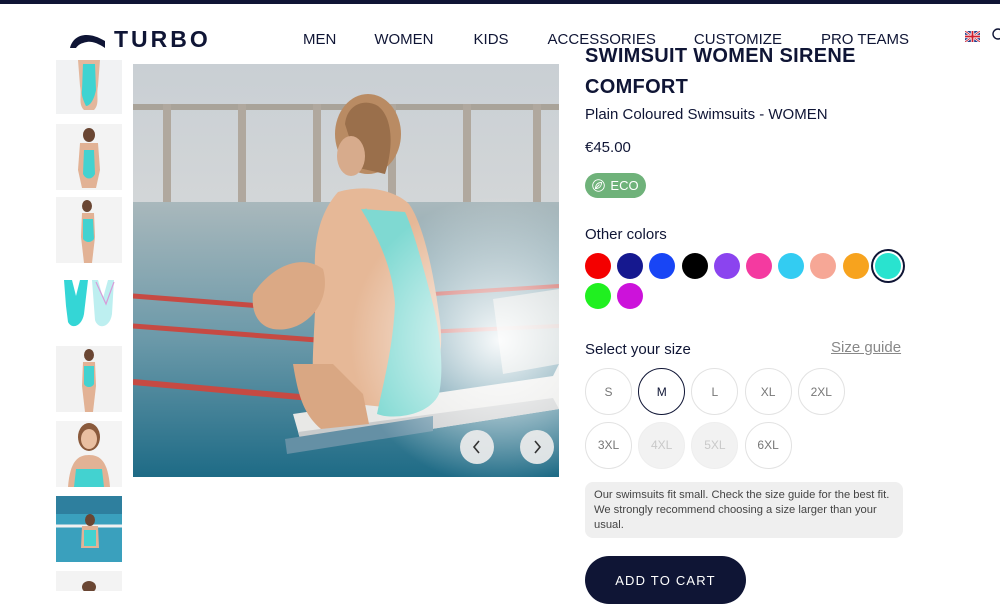 The width and height of the screenshot is (1000, 604). Describe the element at coordinates (715, 445) in the screenshot. I see `size-option-5xl: 5XL` at that location.